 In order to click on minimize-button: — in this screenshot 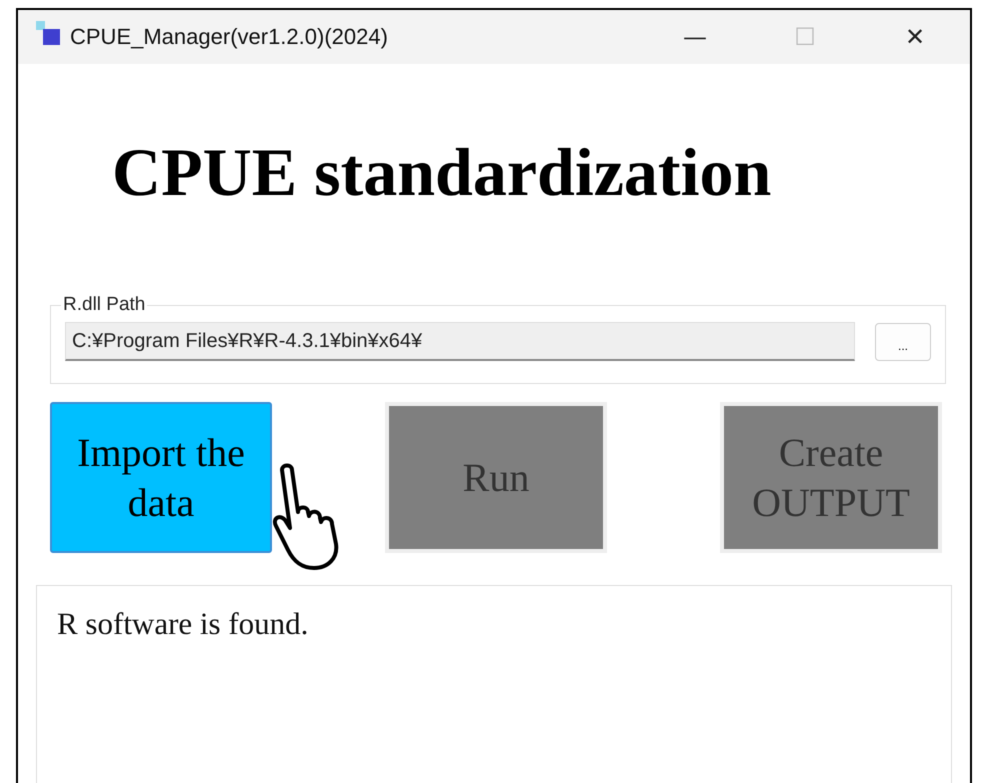, I will do `click(695, 37)`.